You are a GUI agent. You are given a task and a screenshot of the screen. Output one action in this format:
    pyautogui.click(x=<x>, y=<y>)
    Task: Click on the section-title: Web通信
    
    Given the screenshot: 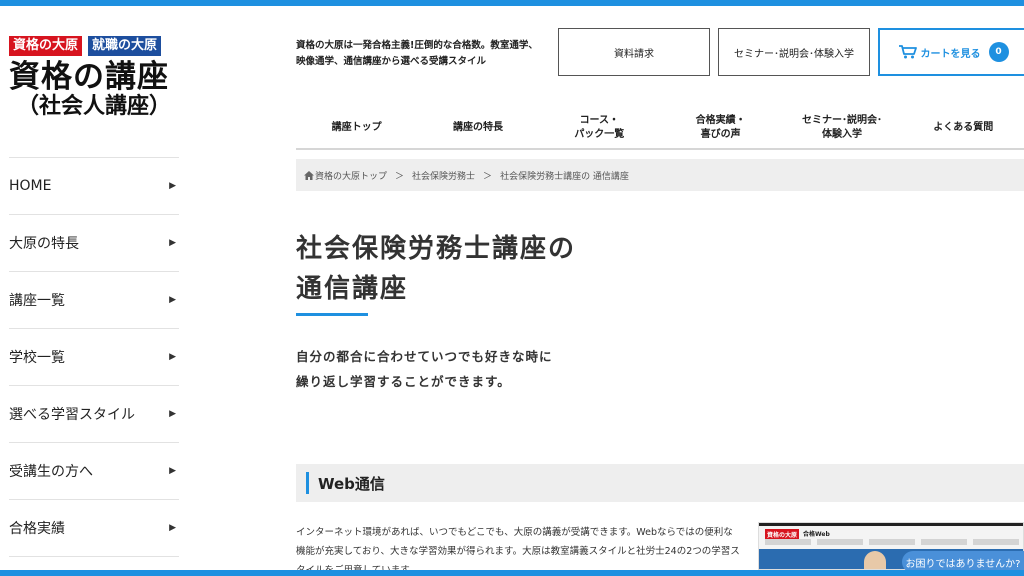 What is the action you would take?
    pyautogui.click(x=351, y=483)
    